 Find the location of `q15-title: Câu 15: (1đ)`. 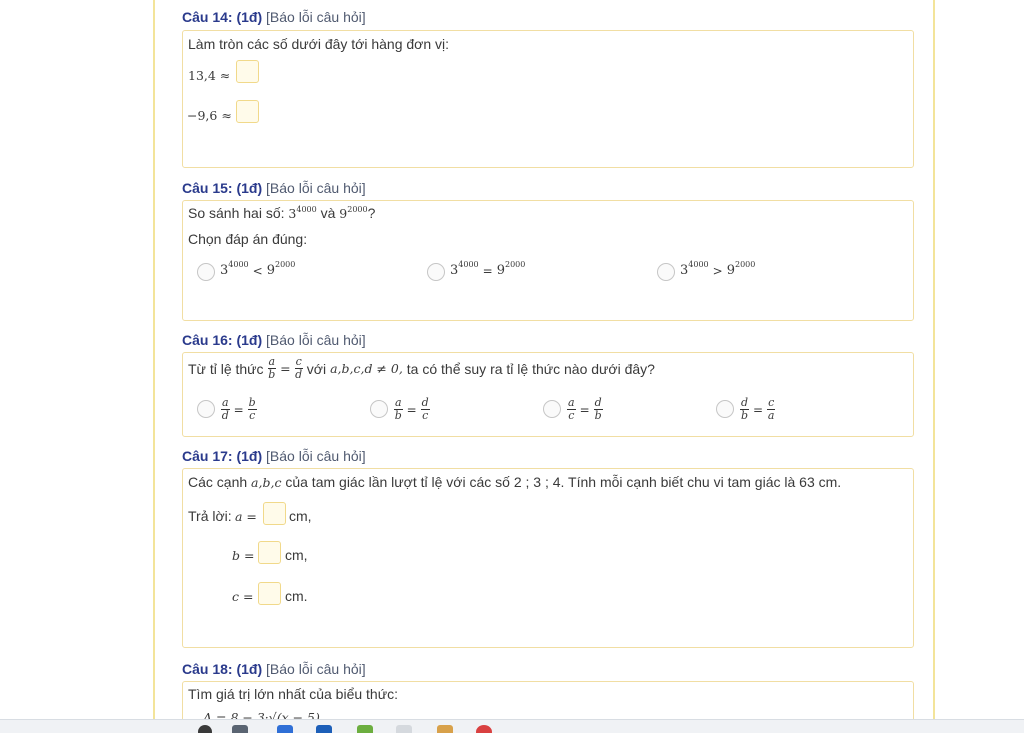

q15-title: Câu 15: (1đ) is located at coordinates (222, 188).